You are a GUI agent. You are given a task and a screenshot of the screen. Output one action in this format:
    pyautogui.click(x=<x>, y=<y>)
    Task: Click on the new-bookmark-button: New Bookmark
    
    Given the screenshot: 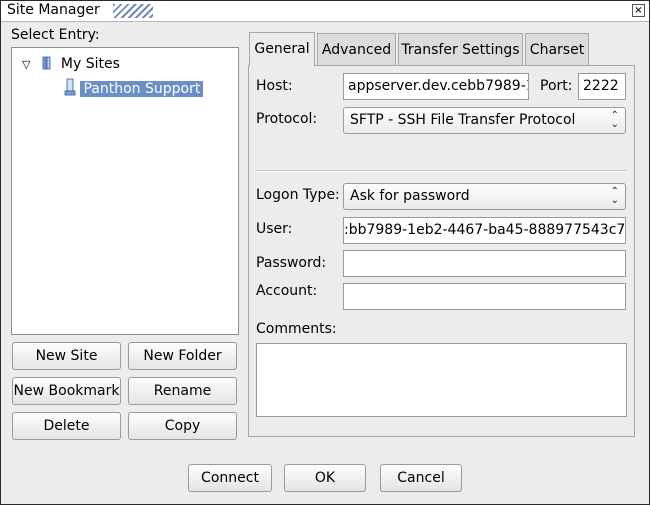 What is the action you would take?
    pyautogui.click(x=66, y=391)
    